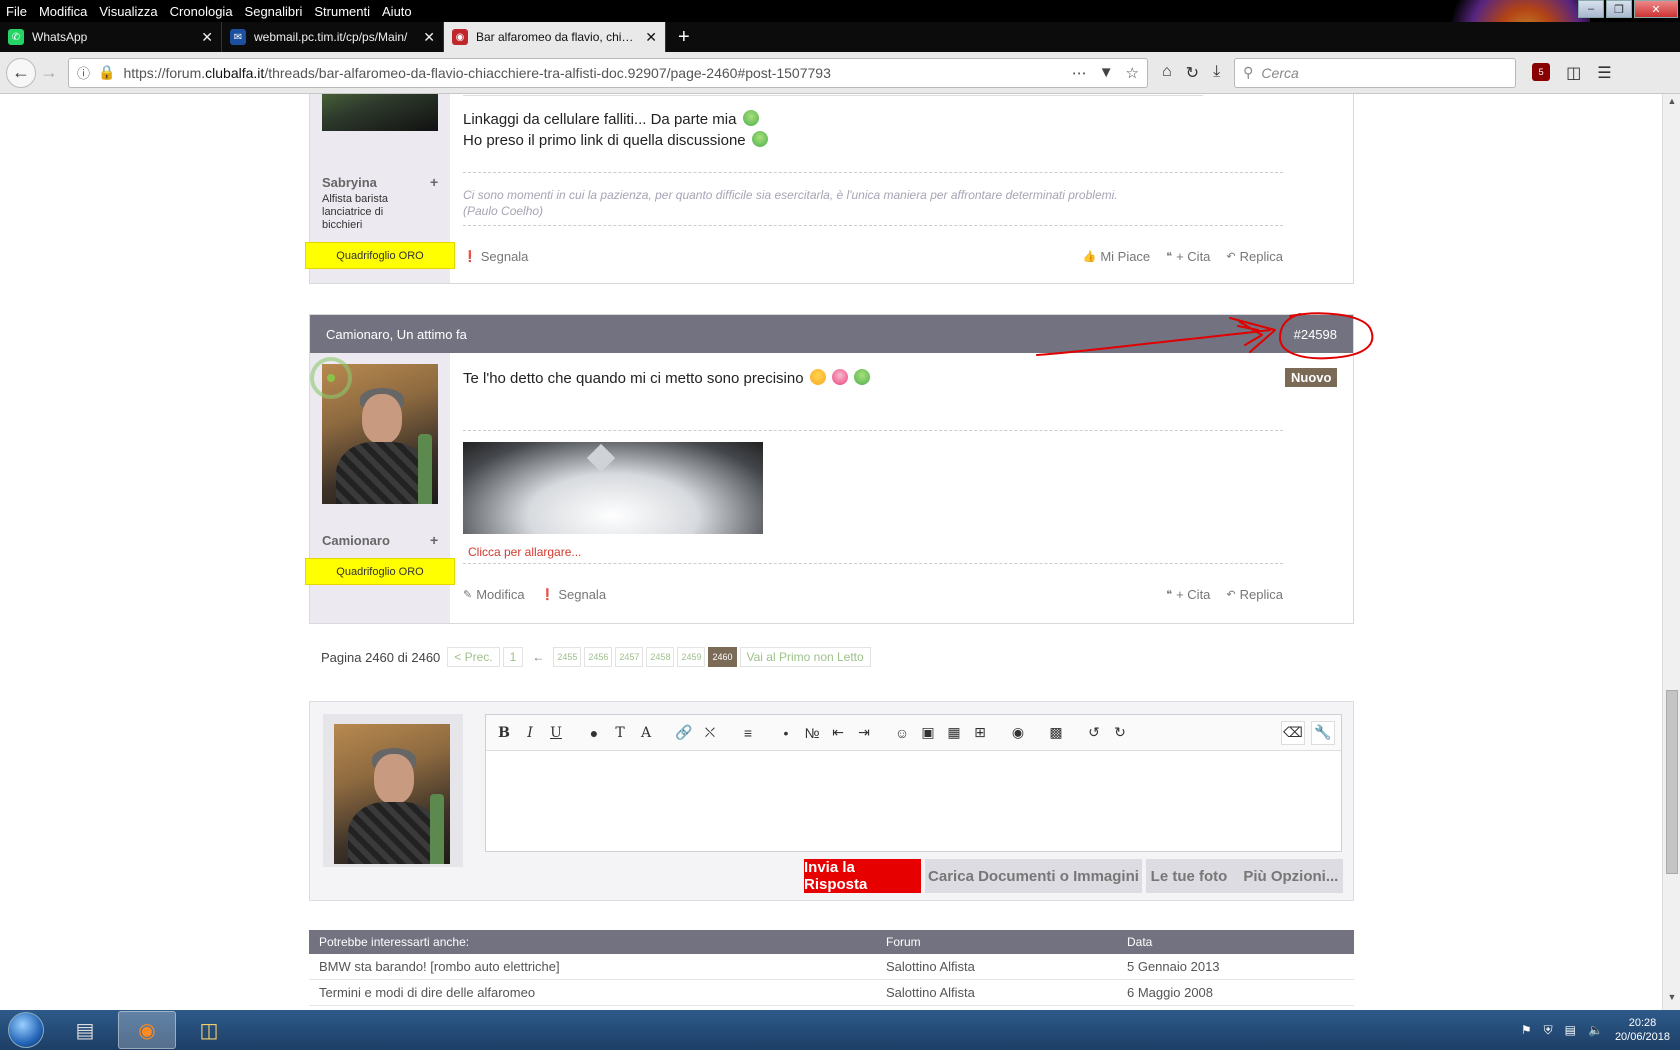  I want to click on menu-visualizza: Visualizza, so click(128, 11).